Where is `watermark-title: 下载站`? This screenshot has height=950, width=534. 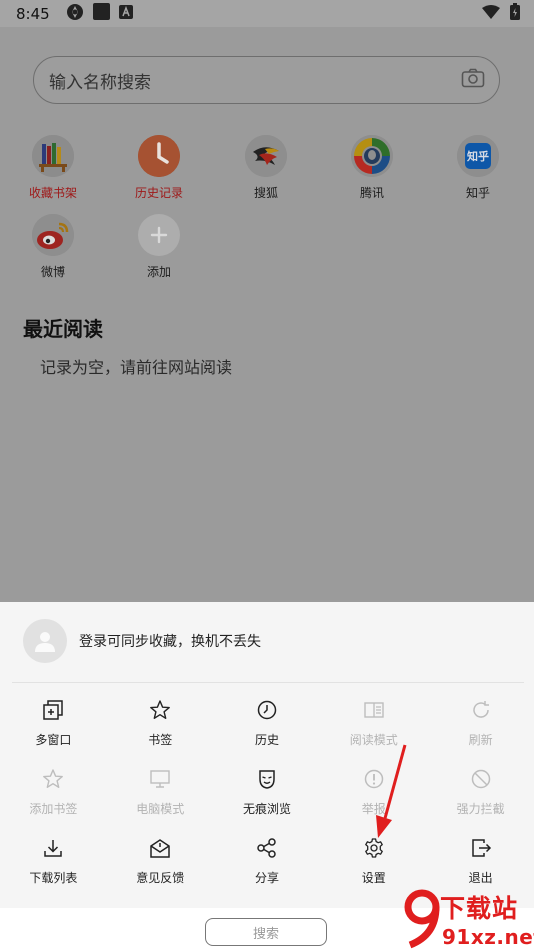 watermark-title: 下载站 is located at coordinates (479, 908).